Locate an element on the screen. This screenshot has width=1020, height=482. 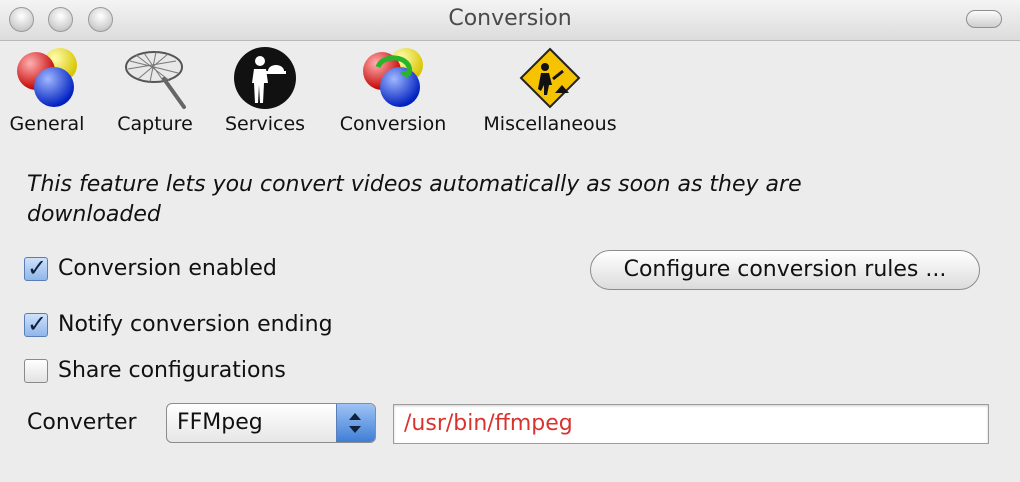
notify-conversion-ending-row: ✓ Notify conversion ending is located at coordinates (178, 324).